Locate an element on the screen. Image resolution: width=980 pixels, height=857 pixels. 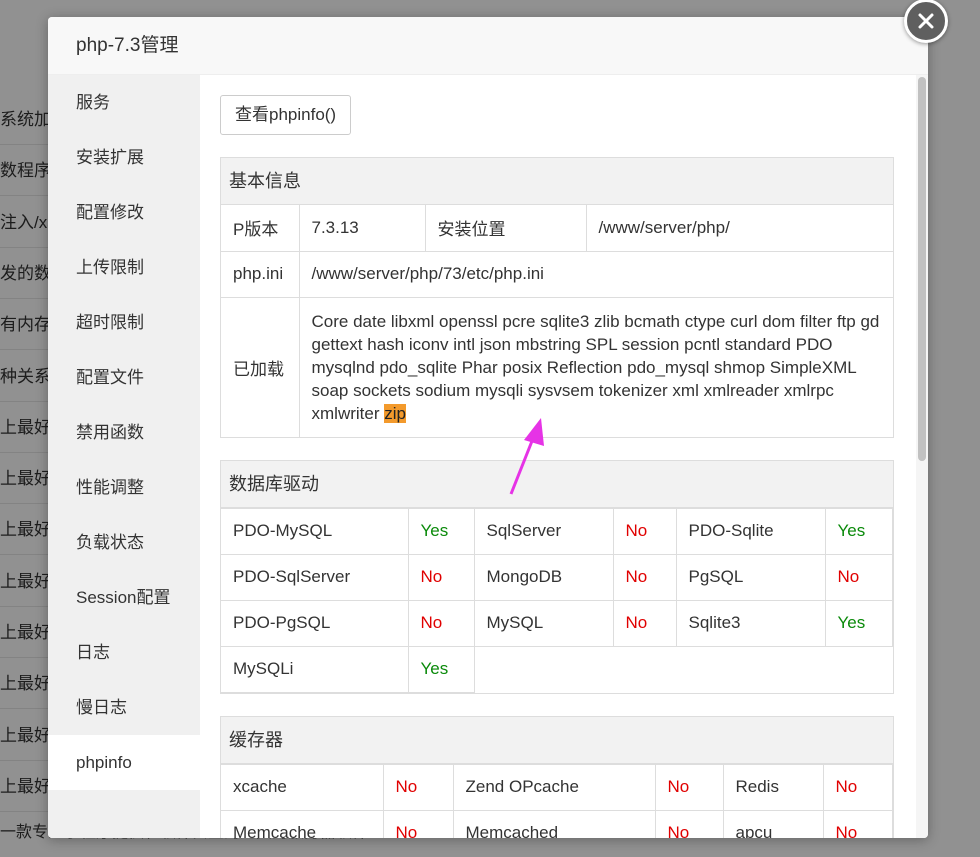
sidebar-item: 负载状态 is located at coordinates (124, 542).